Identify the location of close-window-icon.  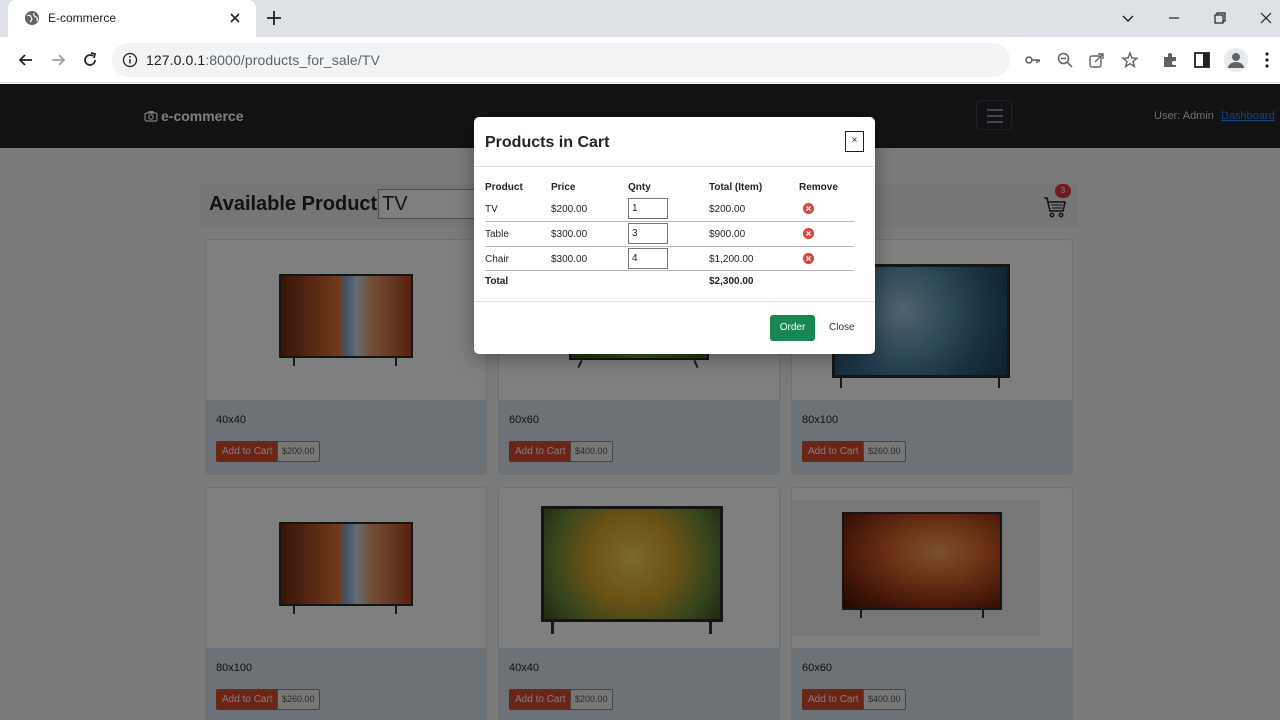
(1266, 18).